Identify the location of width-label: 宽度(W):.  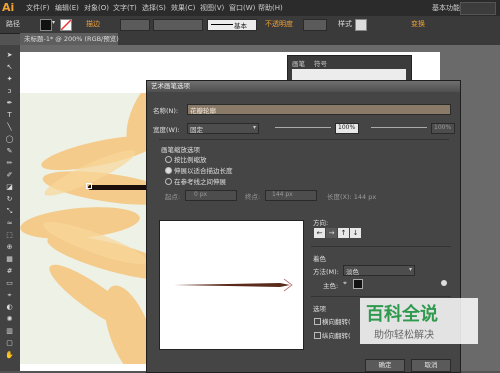
(166, 130).